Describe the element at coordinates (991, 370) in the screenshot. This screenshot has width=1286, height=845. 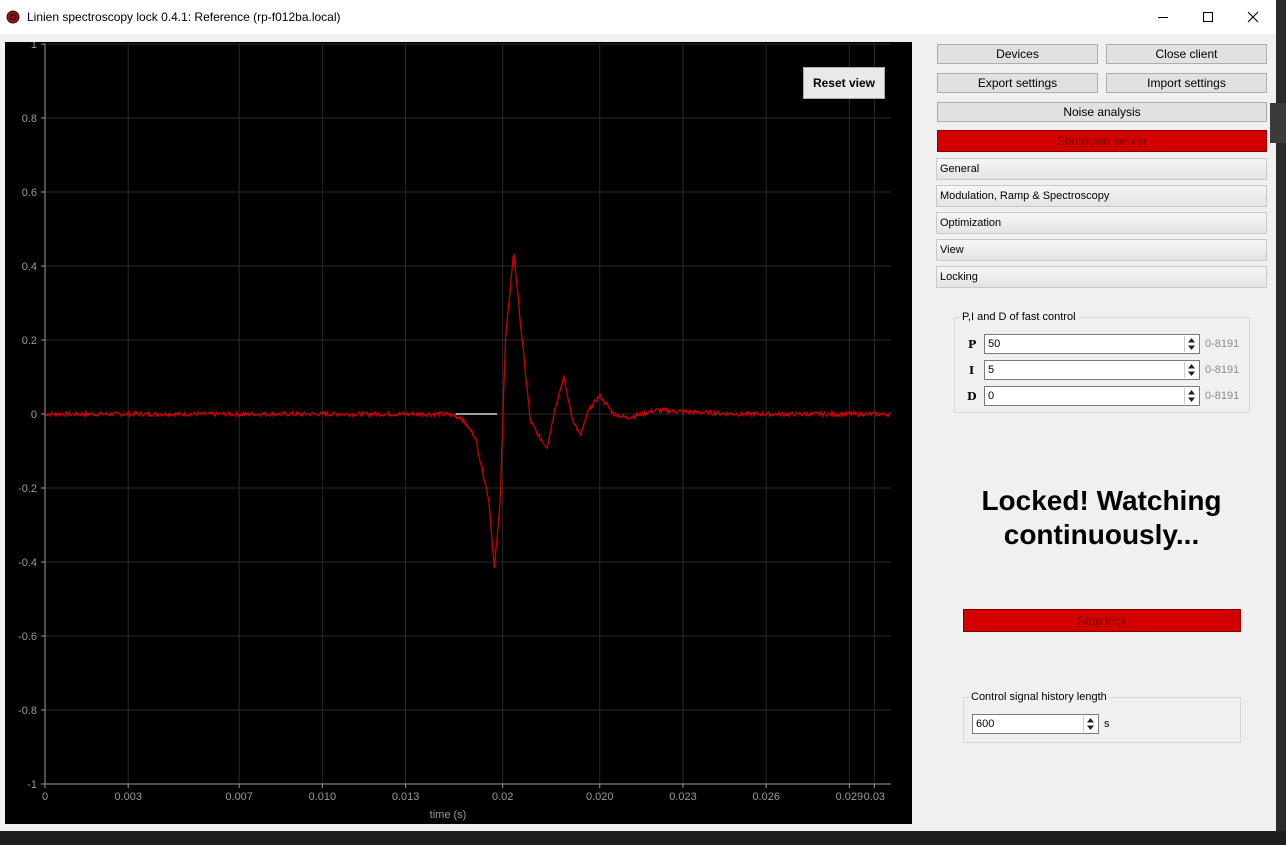
I see `i-value: 5` at that location.